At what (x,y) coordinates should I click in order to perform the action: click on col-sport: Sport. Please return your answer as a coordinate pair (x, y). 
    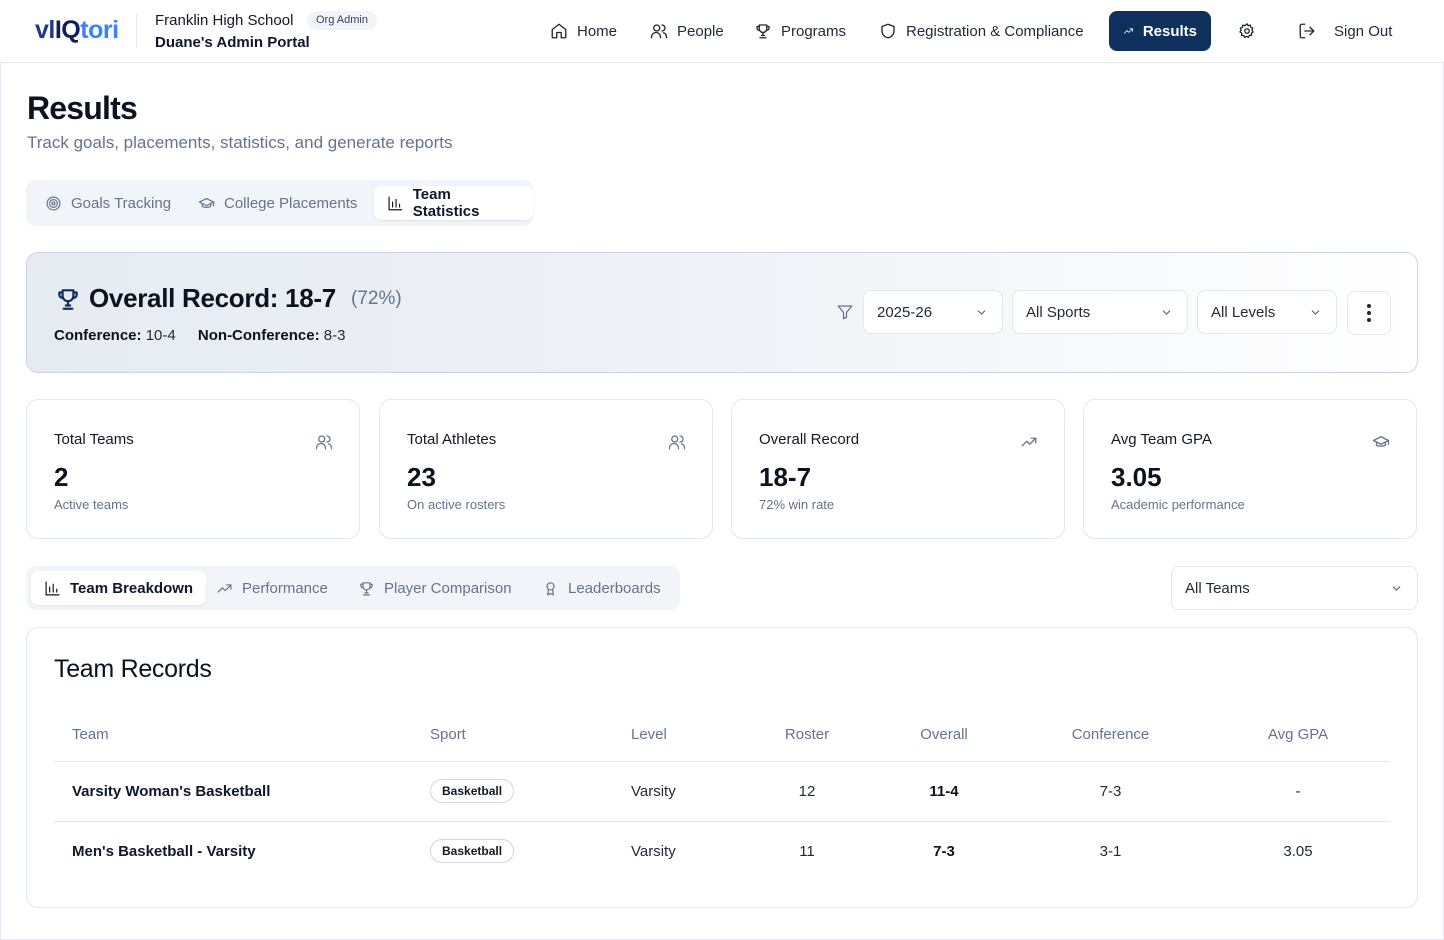
    Looking at the image, I should click on (530, 735).